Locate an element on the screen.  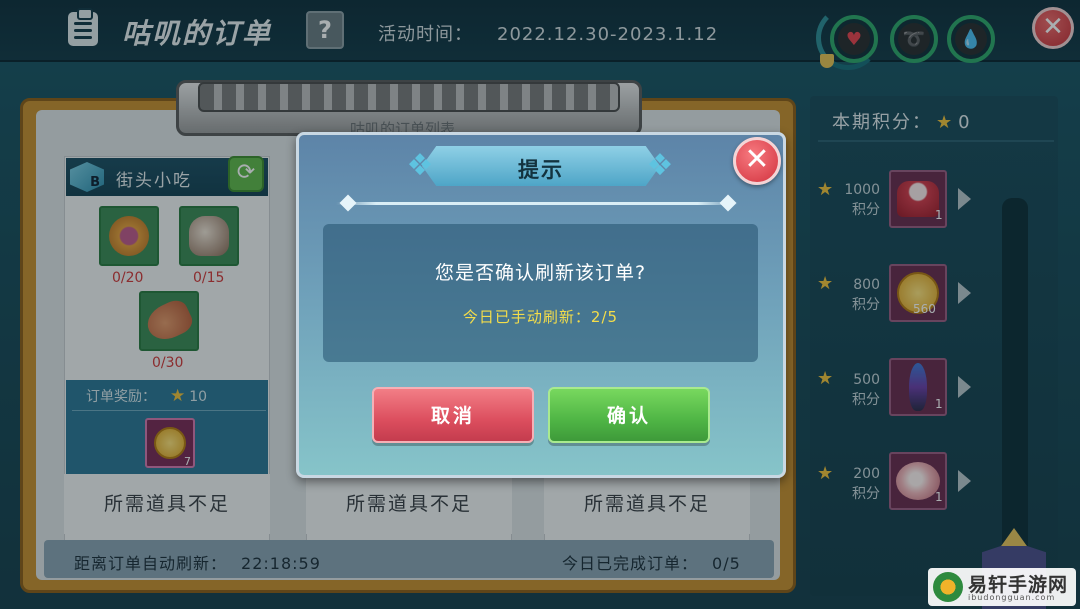
watermark-logo-icon is located at coordinates (948, 587).